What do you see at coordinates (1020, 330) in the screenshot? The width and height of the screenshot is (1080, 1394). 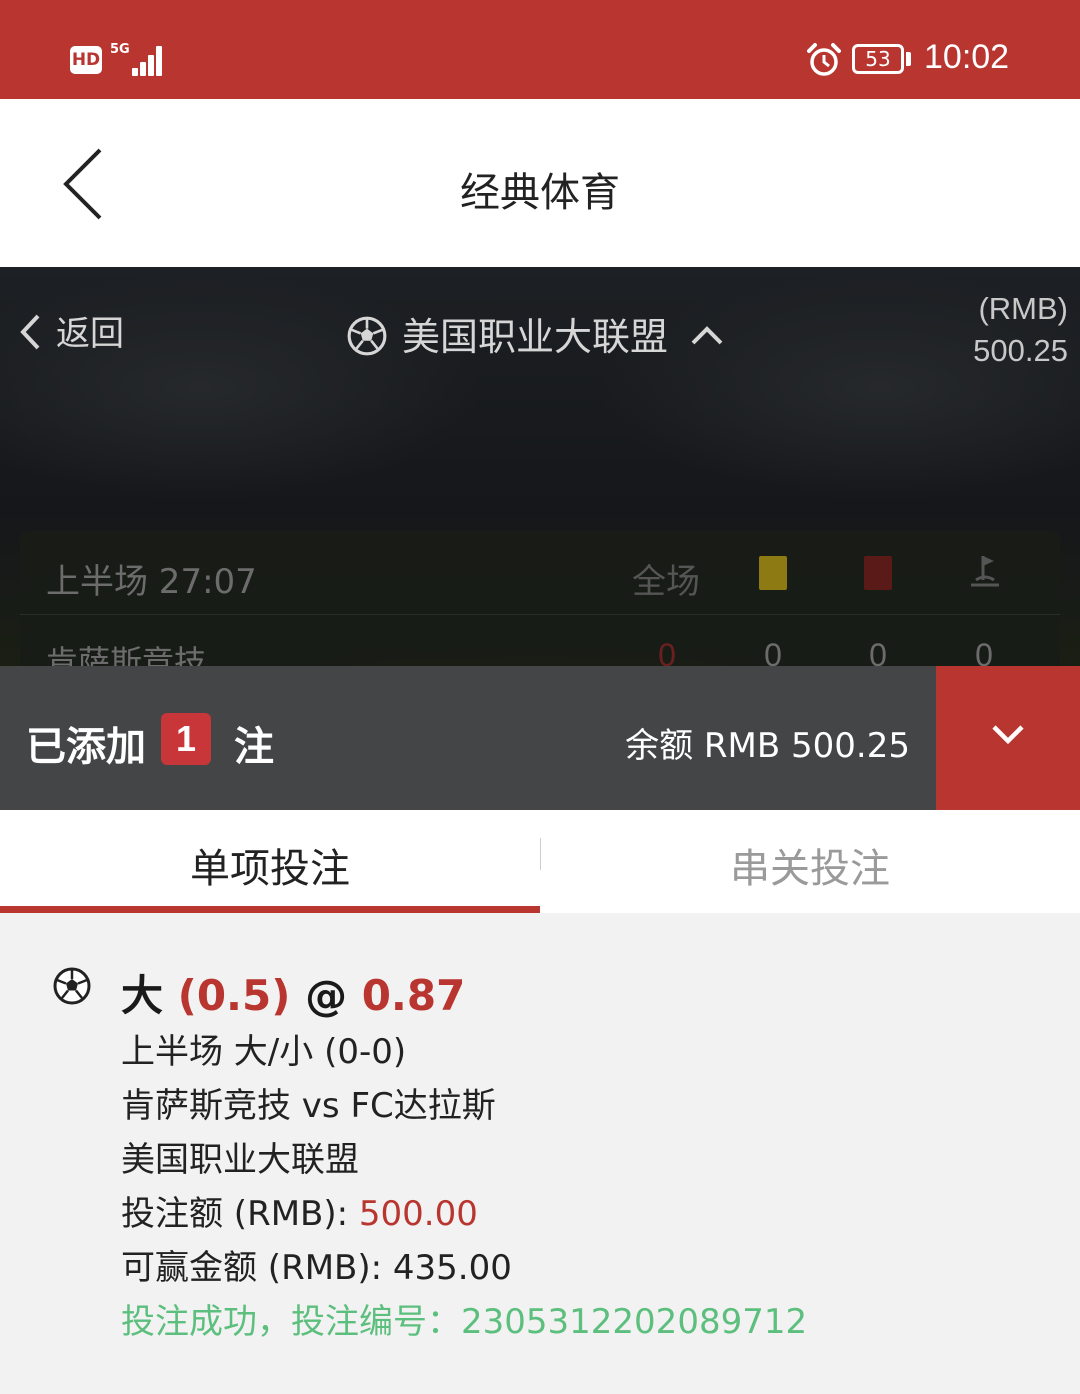 I see `account-balance: (RMB) 500.25` at bounding box center [1020, 330].